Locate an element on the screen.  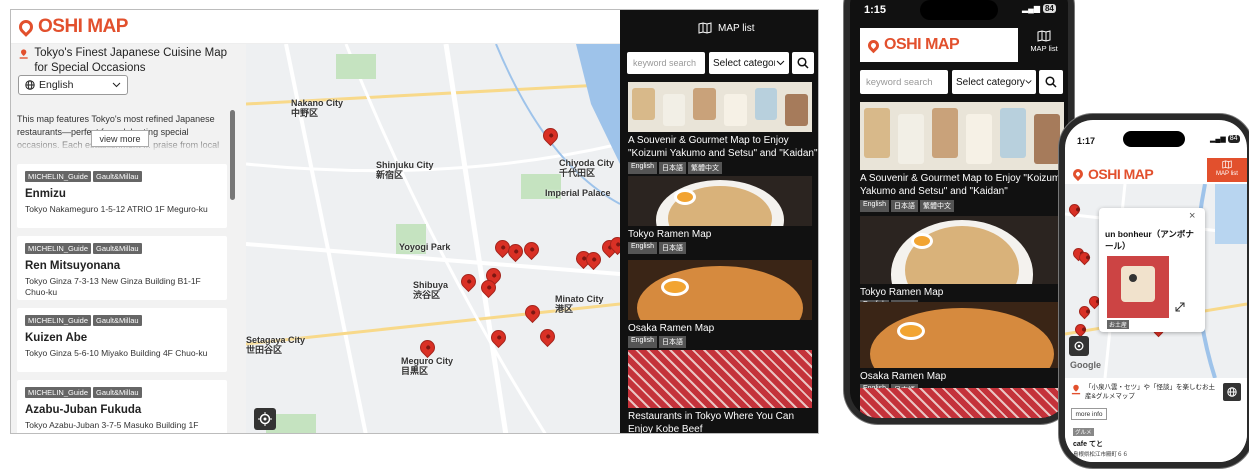
category-tag: グルメ is located at coordinates (1083, 432).